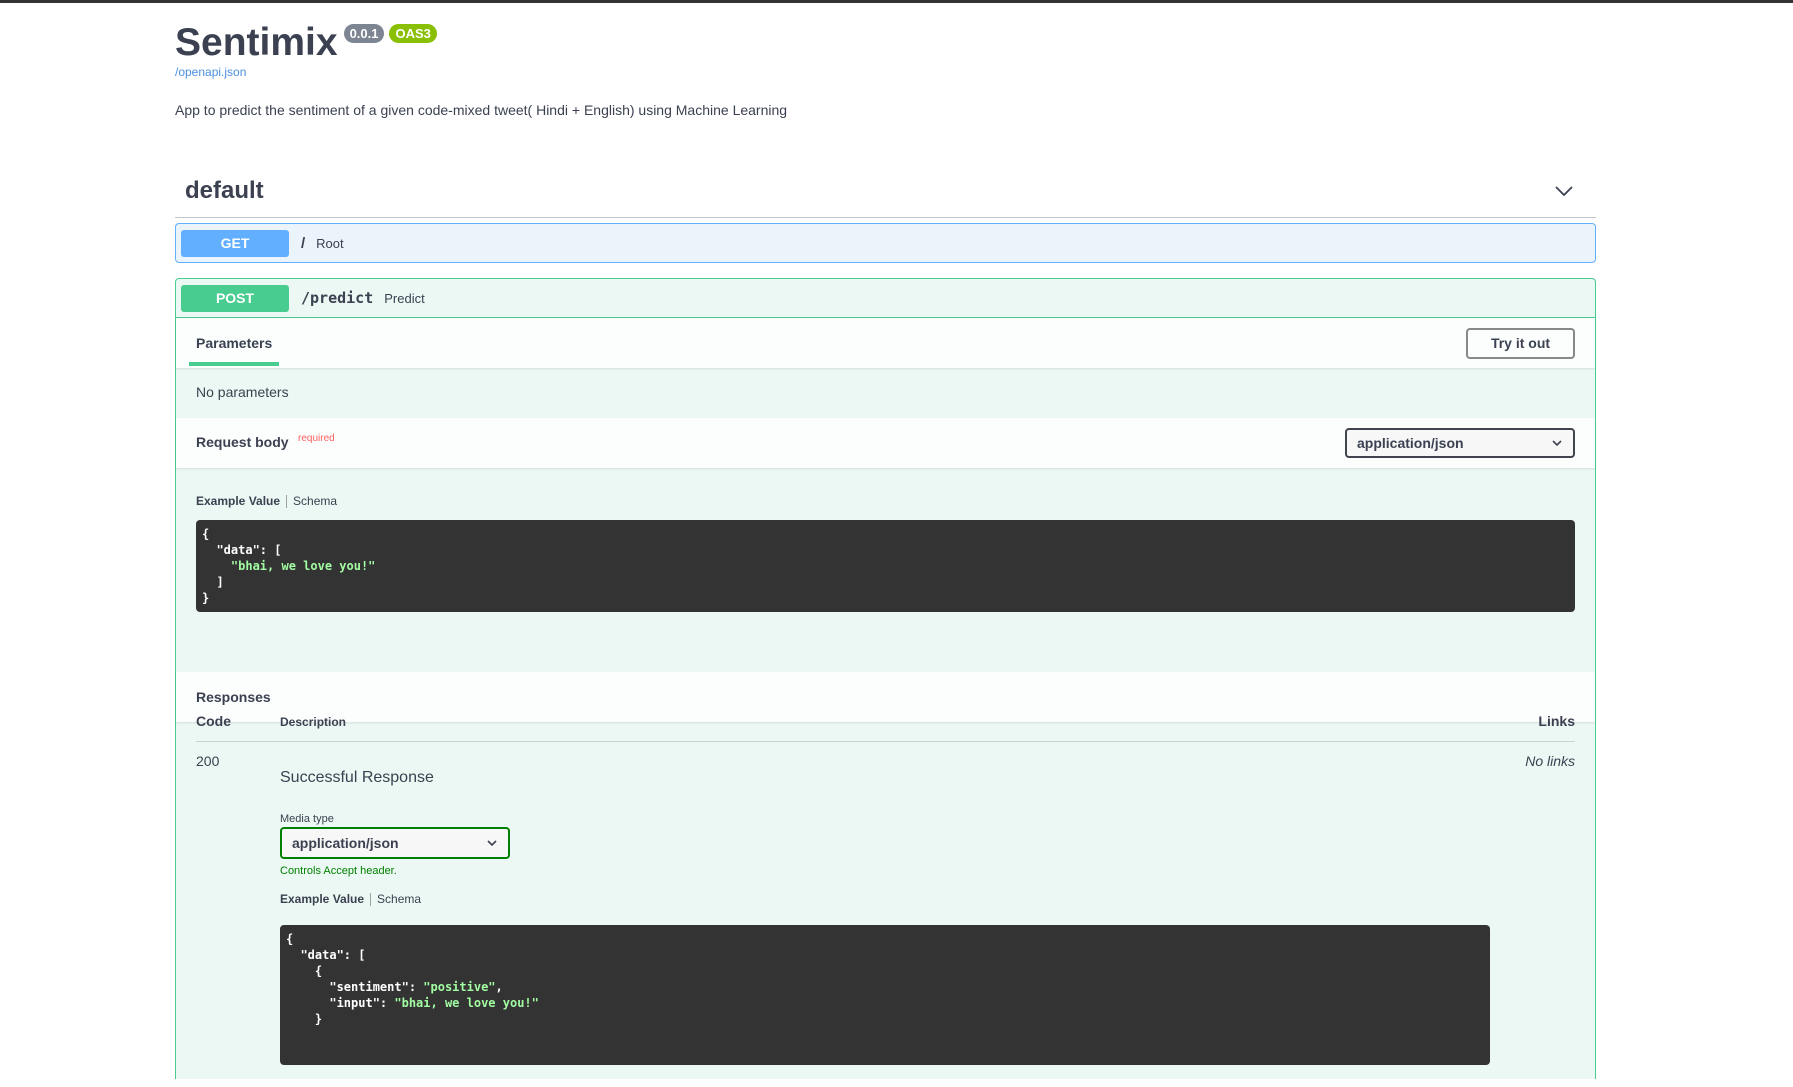  I want to click on request-body-header: Request body required application/json, so click(885, 443).